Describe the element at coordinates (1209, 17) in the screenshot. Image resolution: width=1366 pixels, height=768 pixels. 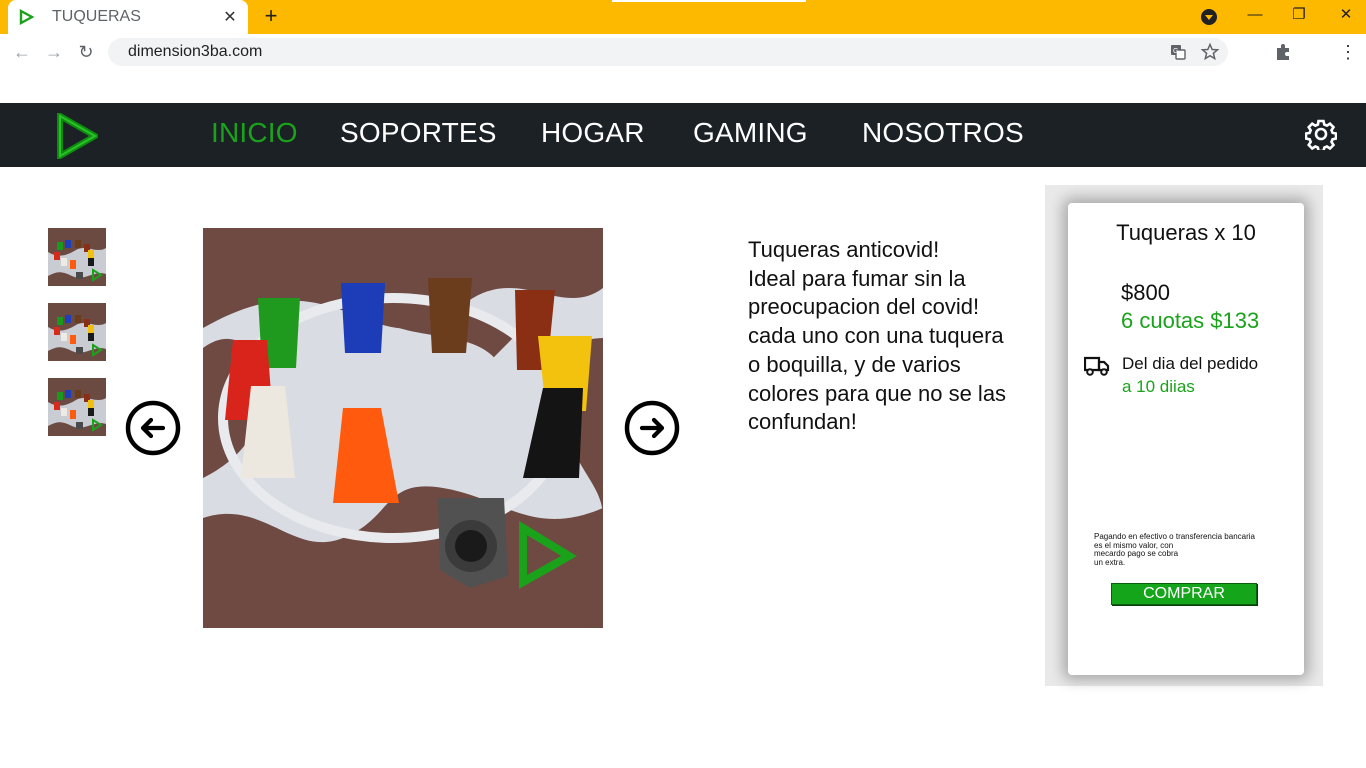
I see `profile-menu-icon` at that location.